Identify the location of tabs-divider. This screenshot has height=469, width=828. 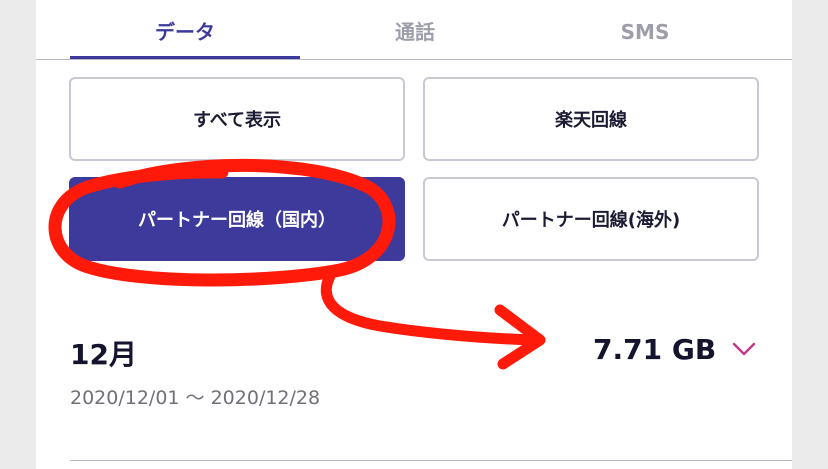
(414, 59).